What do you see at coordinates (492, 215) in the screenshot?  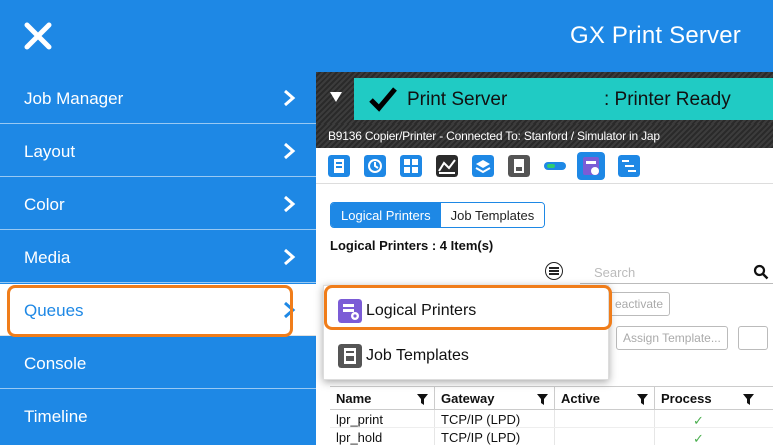 I see `tab-job-templates: Job Templates` at bounding box center [492, 215].